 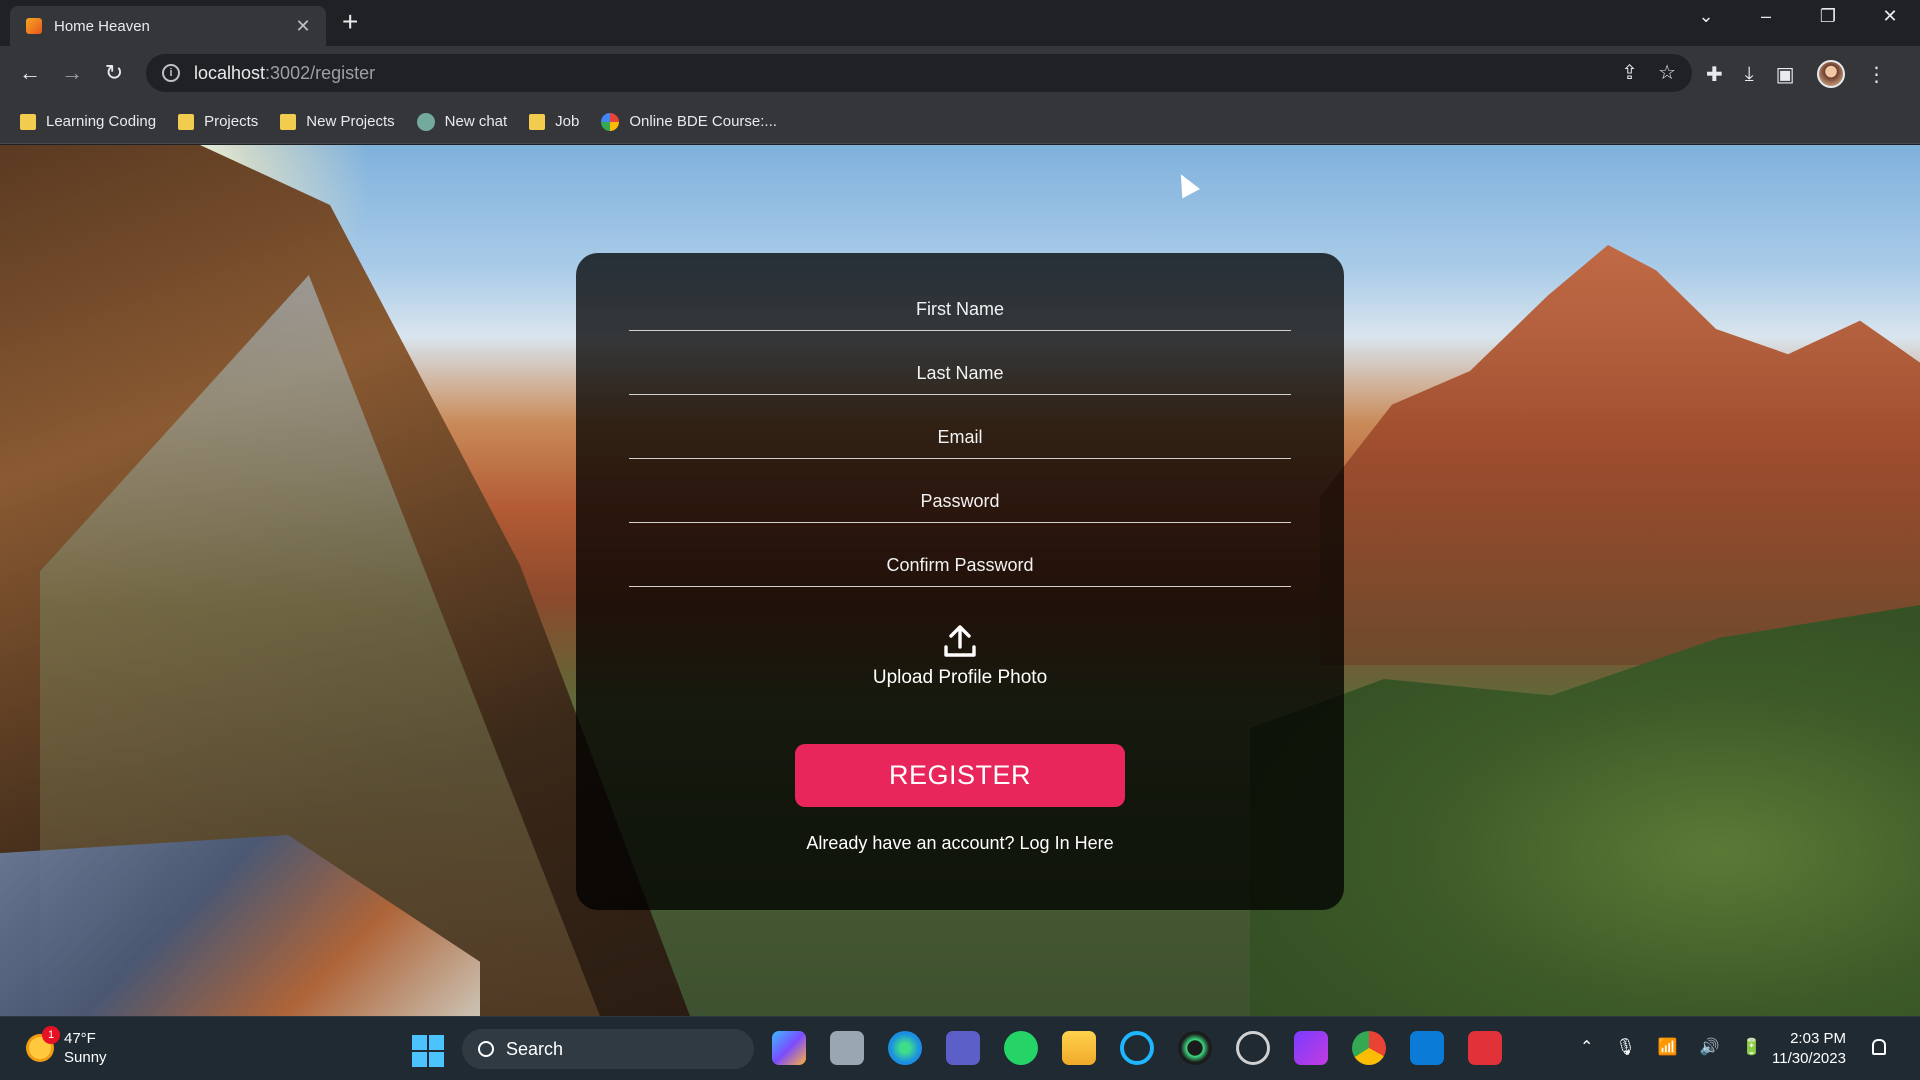 What do you see at coordinates (303, 26) in the screenshot?
I see `close-tab-icon: ✕` at bounding box center [303, 26].